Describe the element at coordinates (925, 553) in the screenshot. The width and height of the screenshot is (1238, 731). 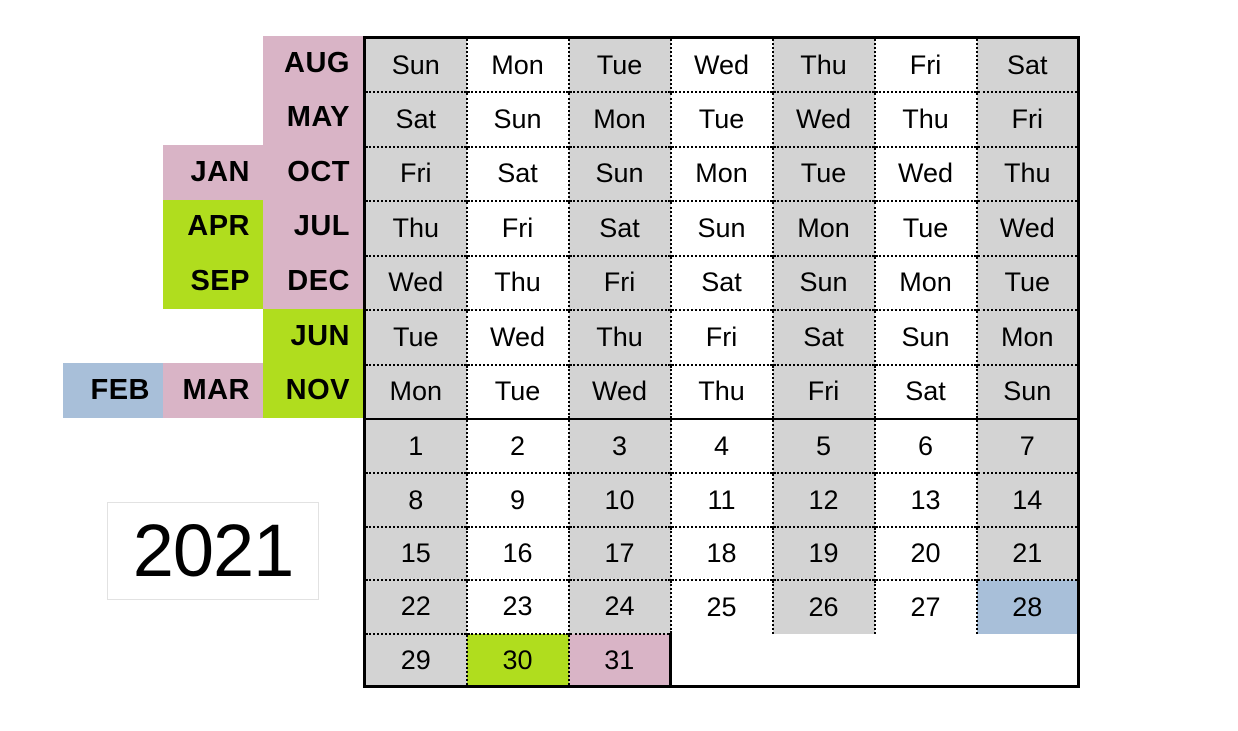
I see `day-cell-20: 20` at that location.